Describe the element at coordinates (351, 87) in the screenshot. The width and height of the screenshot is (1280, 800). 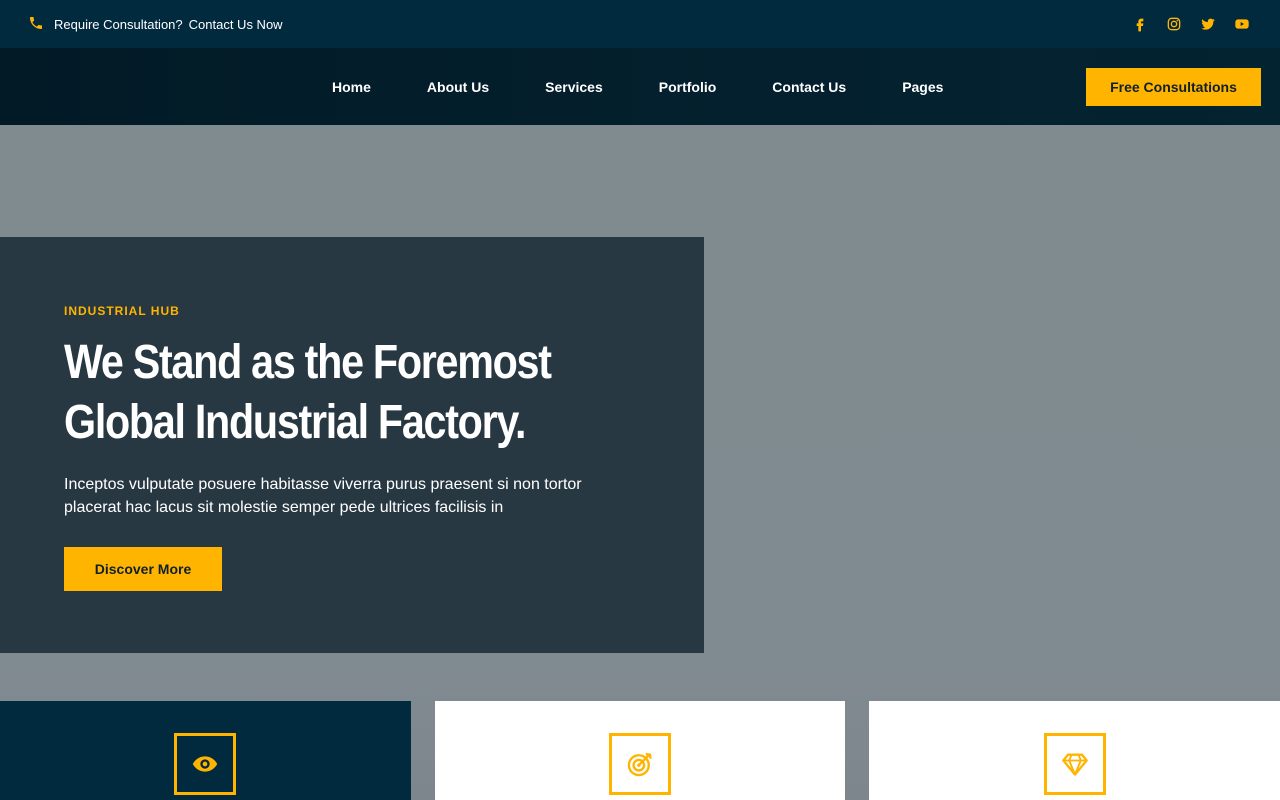
I see `nav-item-home: Home` at that location.